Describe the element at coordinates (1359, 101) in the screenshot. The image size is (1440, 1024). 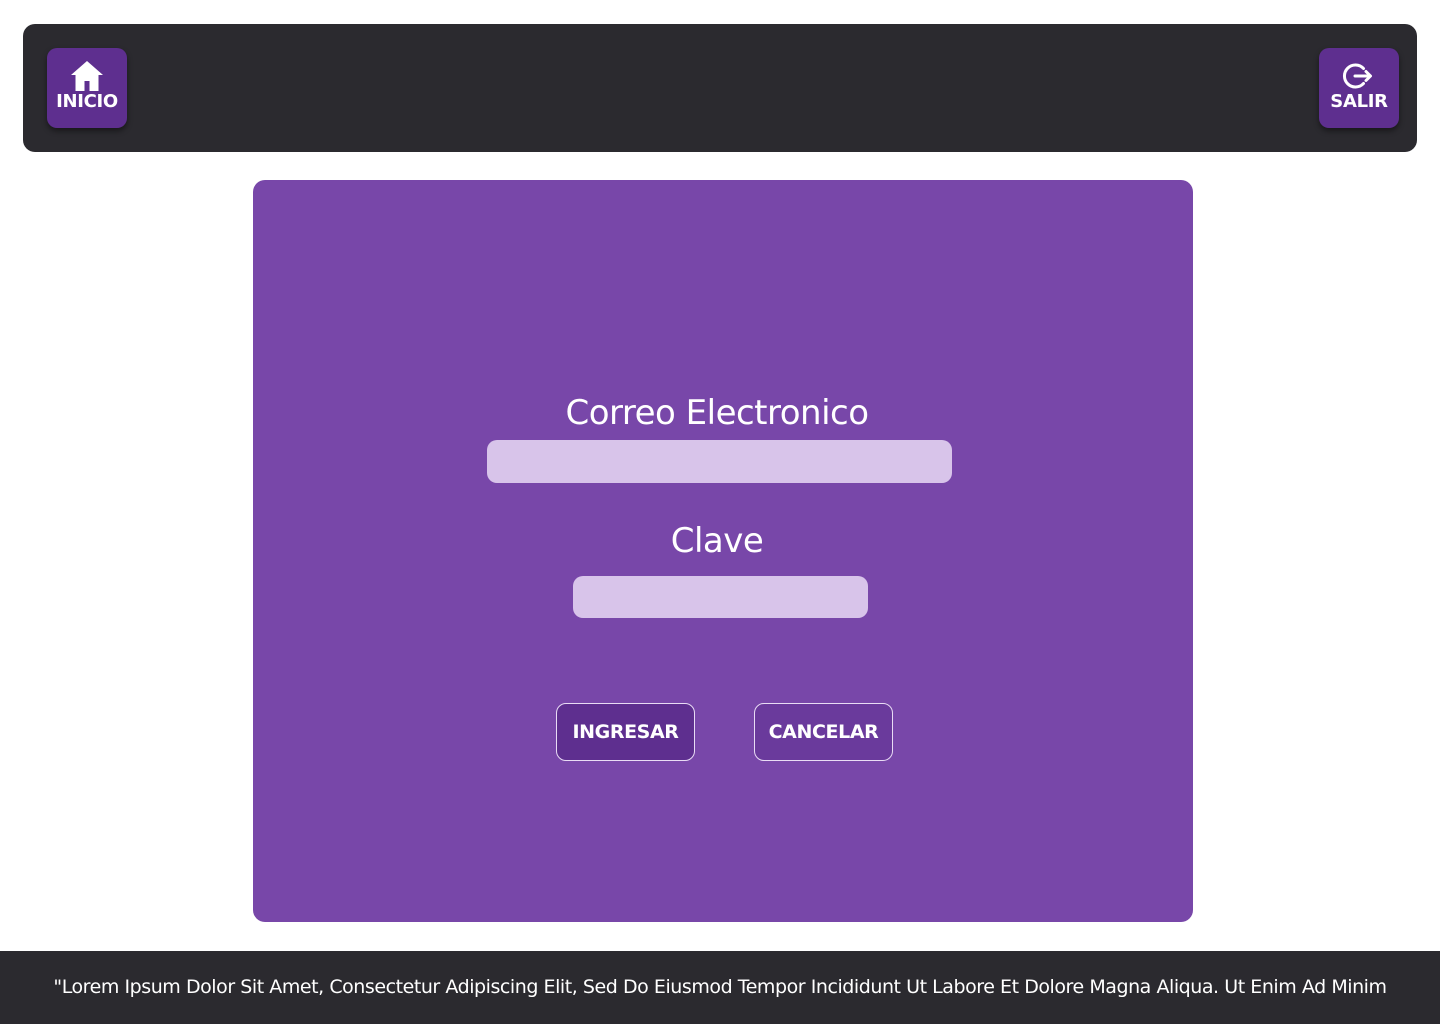
I see `exit-button-label: SALIR` at that location.